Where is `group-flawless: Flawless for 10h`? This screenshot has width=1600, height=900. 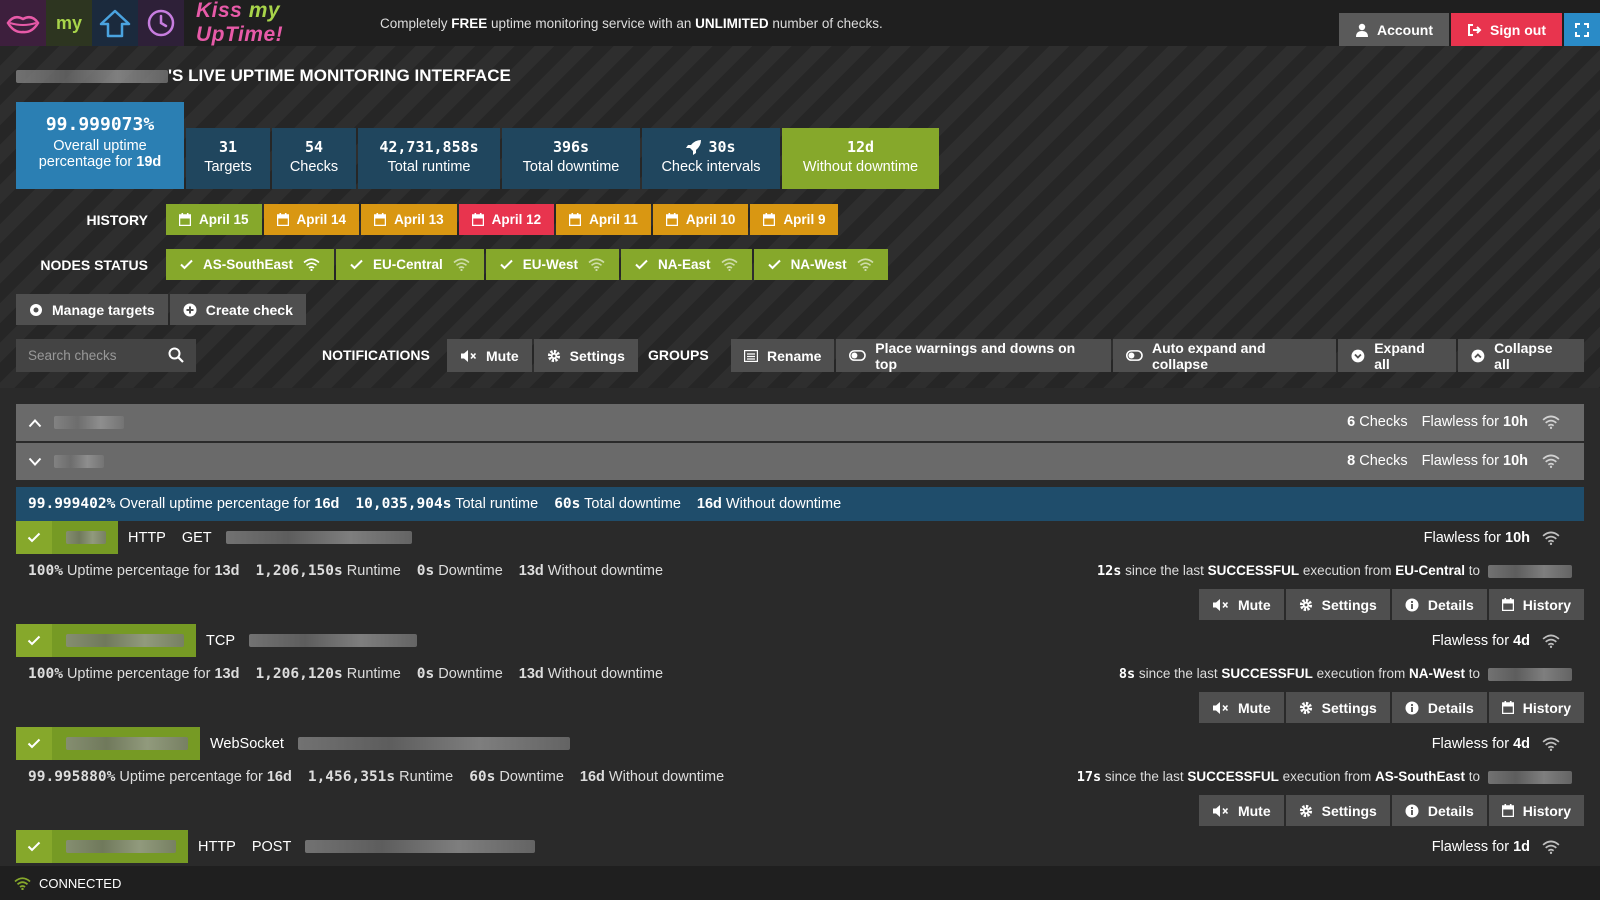
group-flawless: Flawless for 10h is located at coordinates (1475, 422).